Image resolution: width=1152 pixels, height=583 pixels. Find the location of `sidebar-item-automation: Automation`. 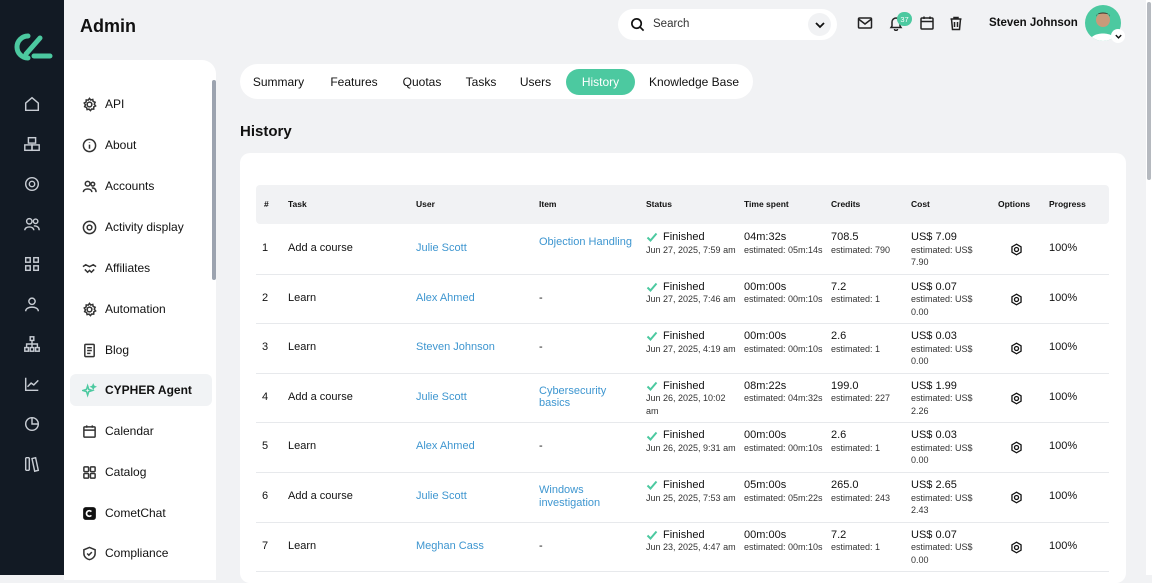

sidebar-item-automation: Automation is located at coordinates (141, 309).